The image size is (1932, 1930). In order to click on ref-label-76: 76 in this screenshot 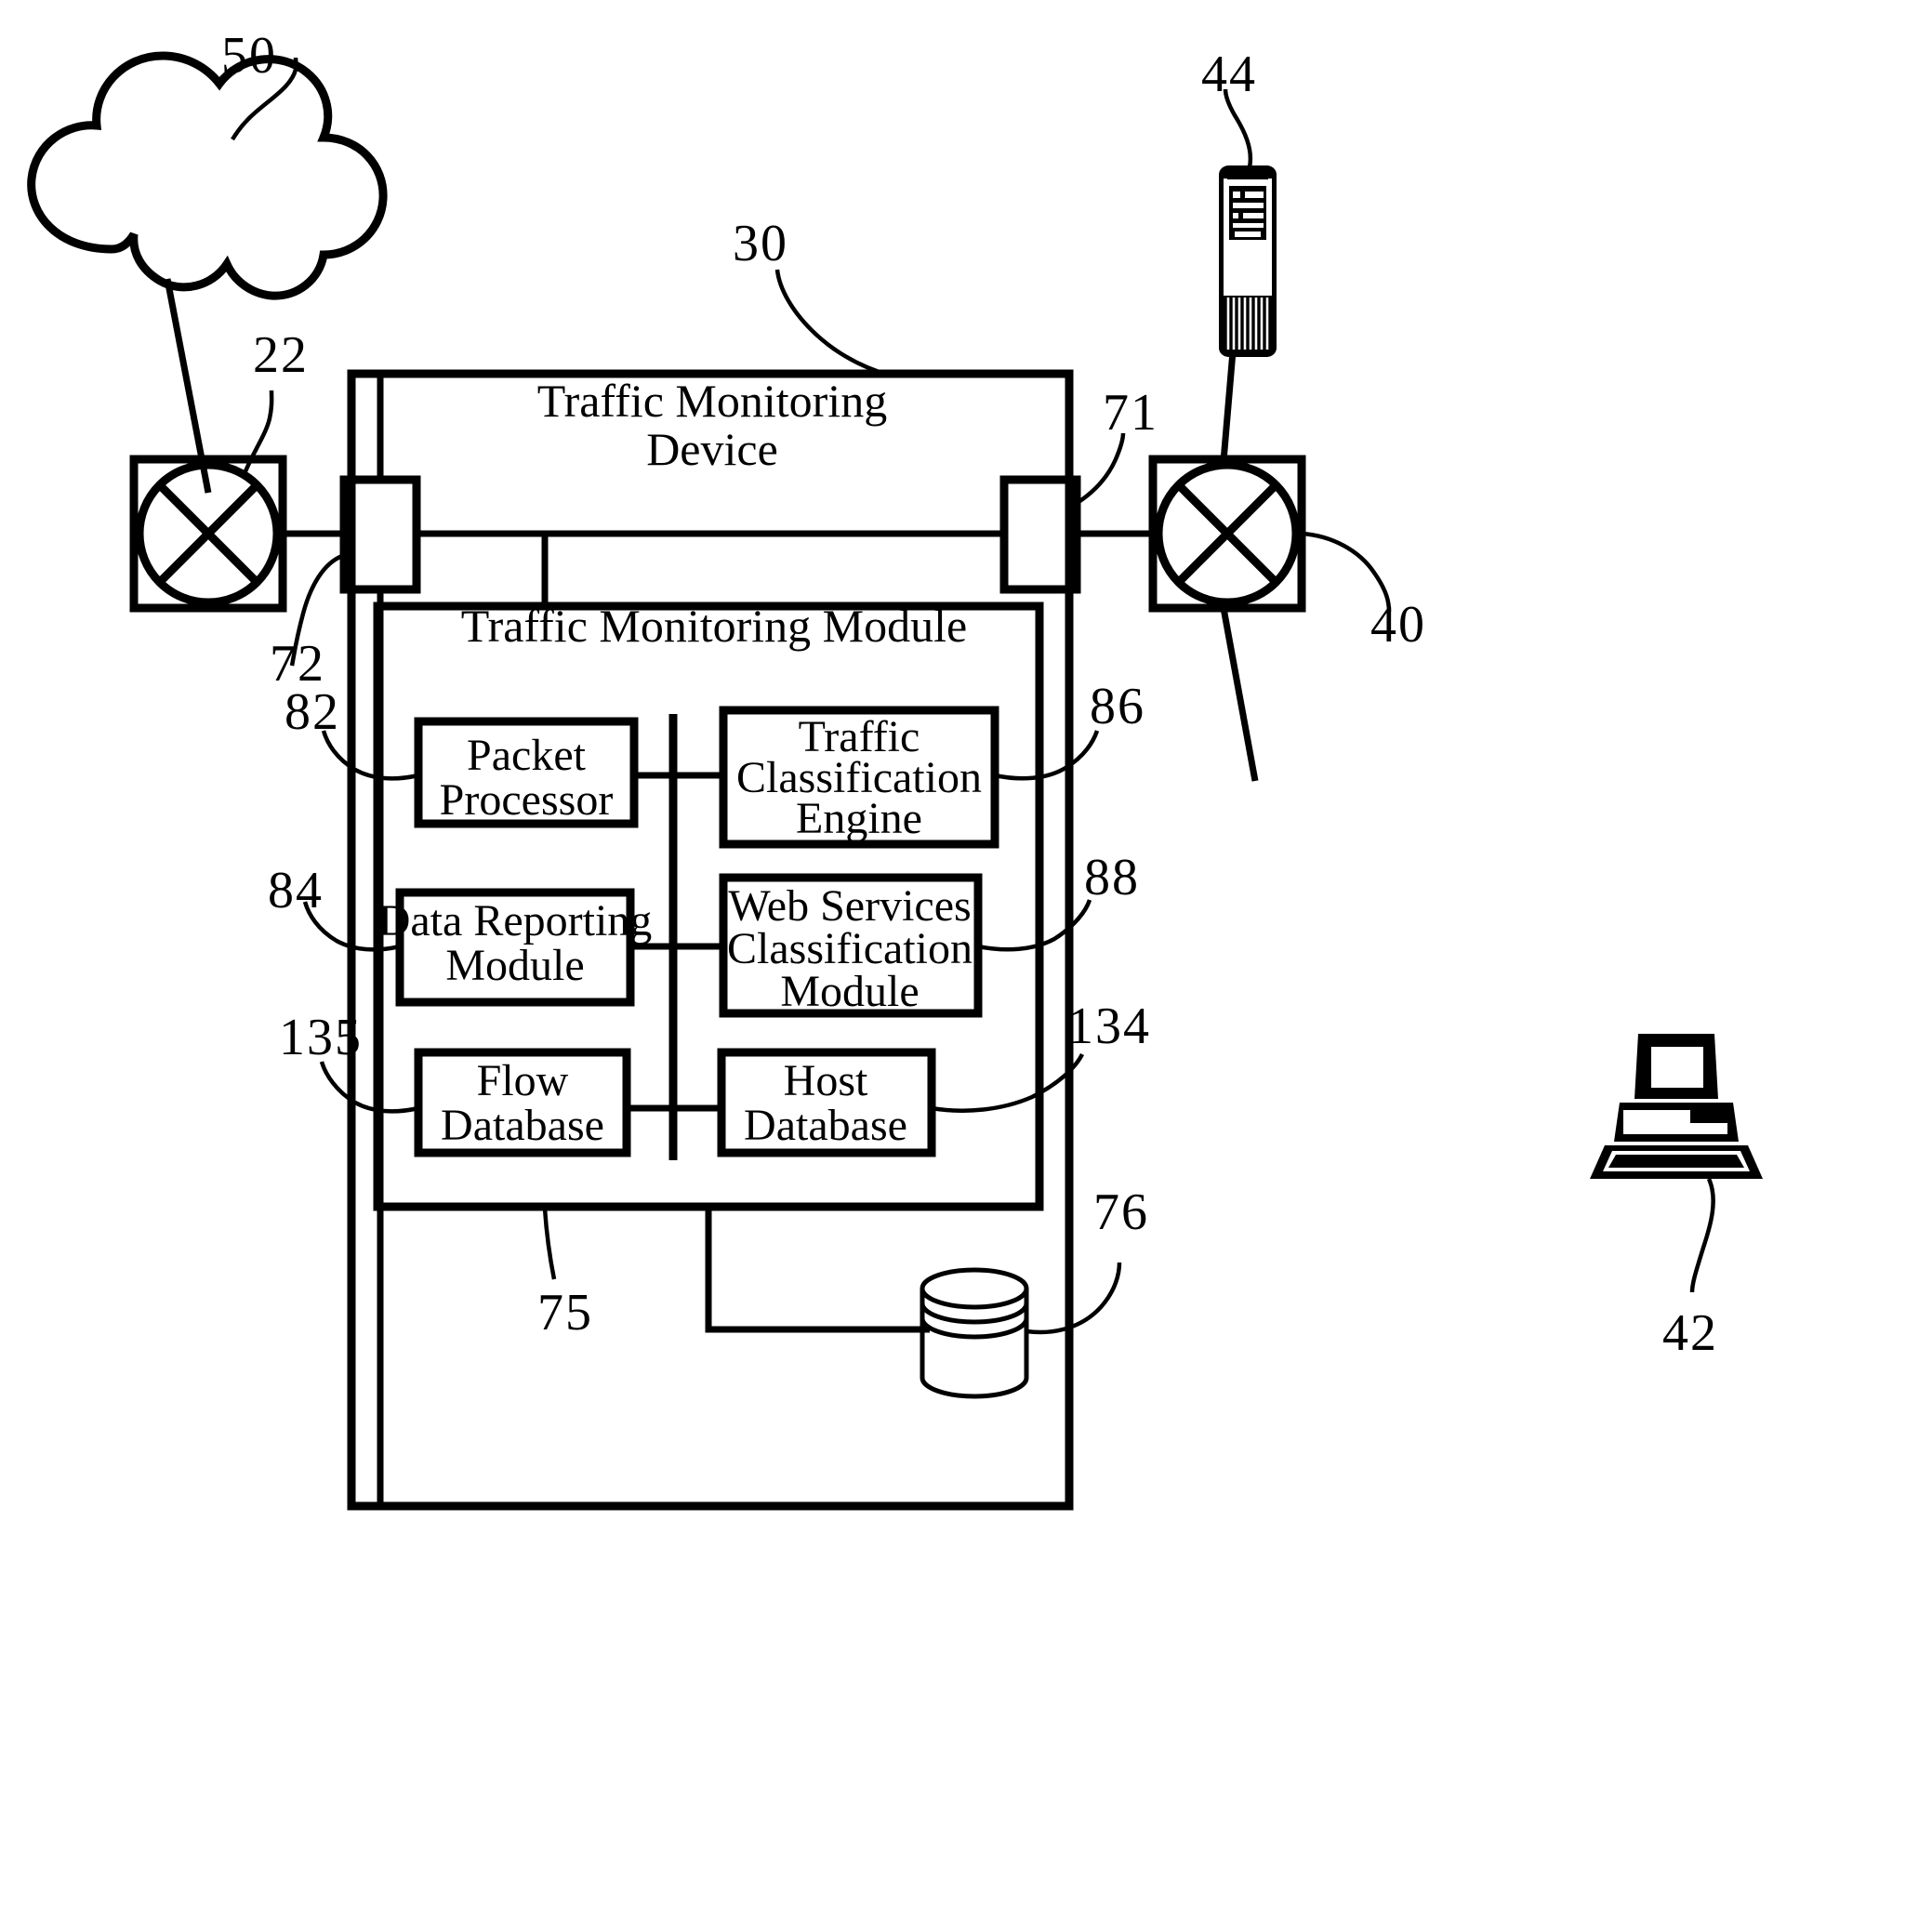, I will do `click(1121, 1212)`.